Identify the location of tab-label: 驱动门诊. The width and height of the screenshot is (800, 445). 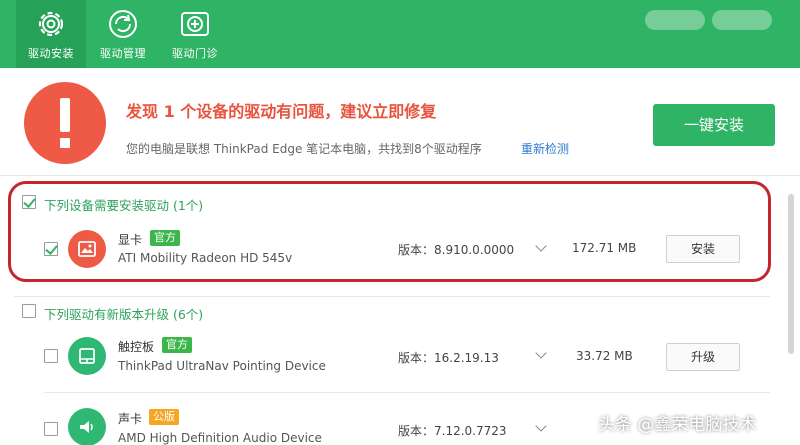
(195, 53).